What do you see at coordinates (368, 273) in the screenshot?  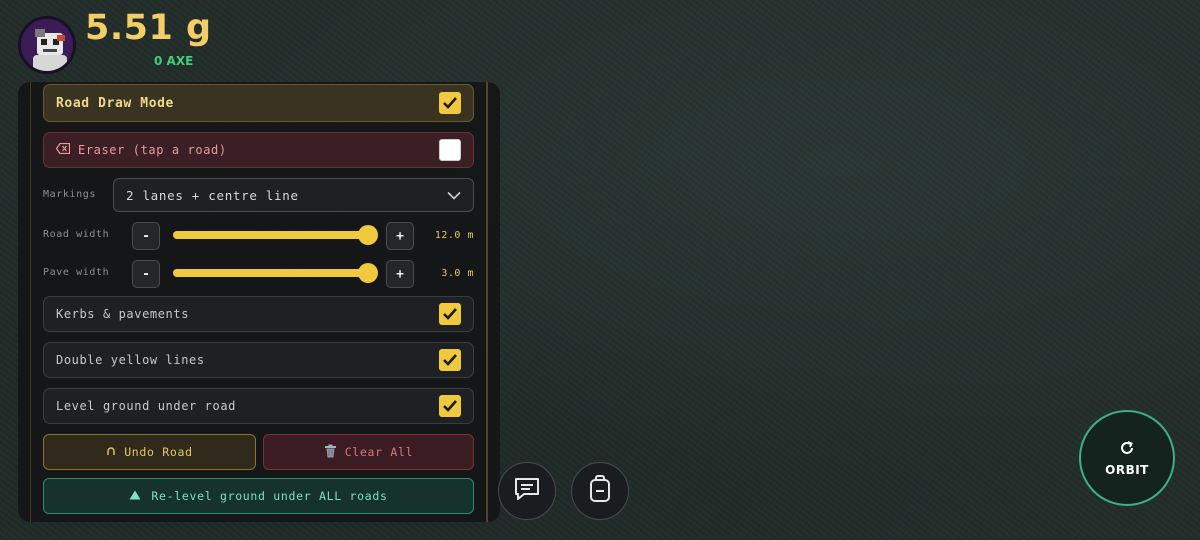 I see `pave-width-thumb` at bounding box center [368, 273].